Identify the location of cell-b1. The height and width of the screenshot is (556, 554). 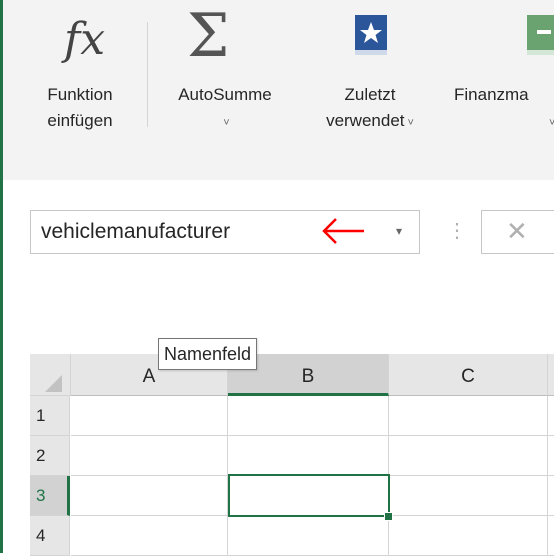
(308, 416).